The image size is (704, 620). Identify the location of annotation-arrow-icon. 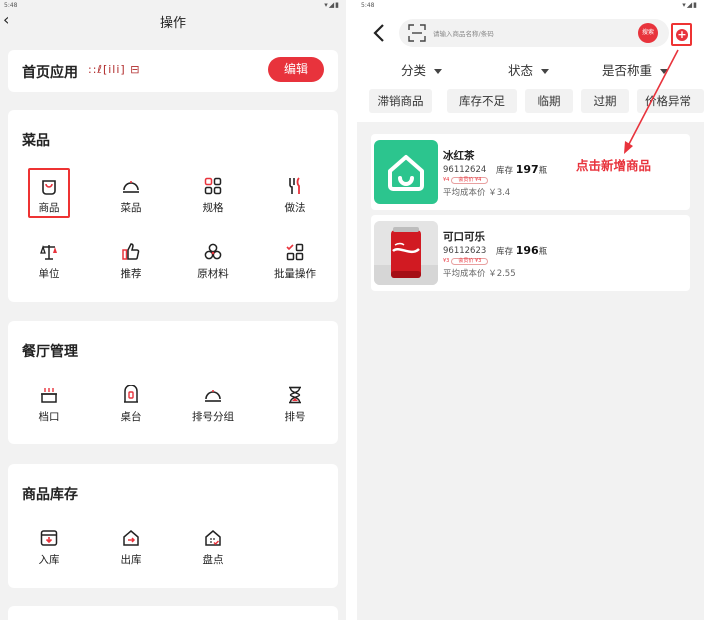
(651, 101).